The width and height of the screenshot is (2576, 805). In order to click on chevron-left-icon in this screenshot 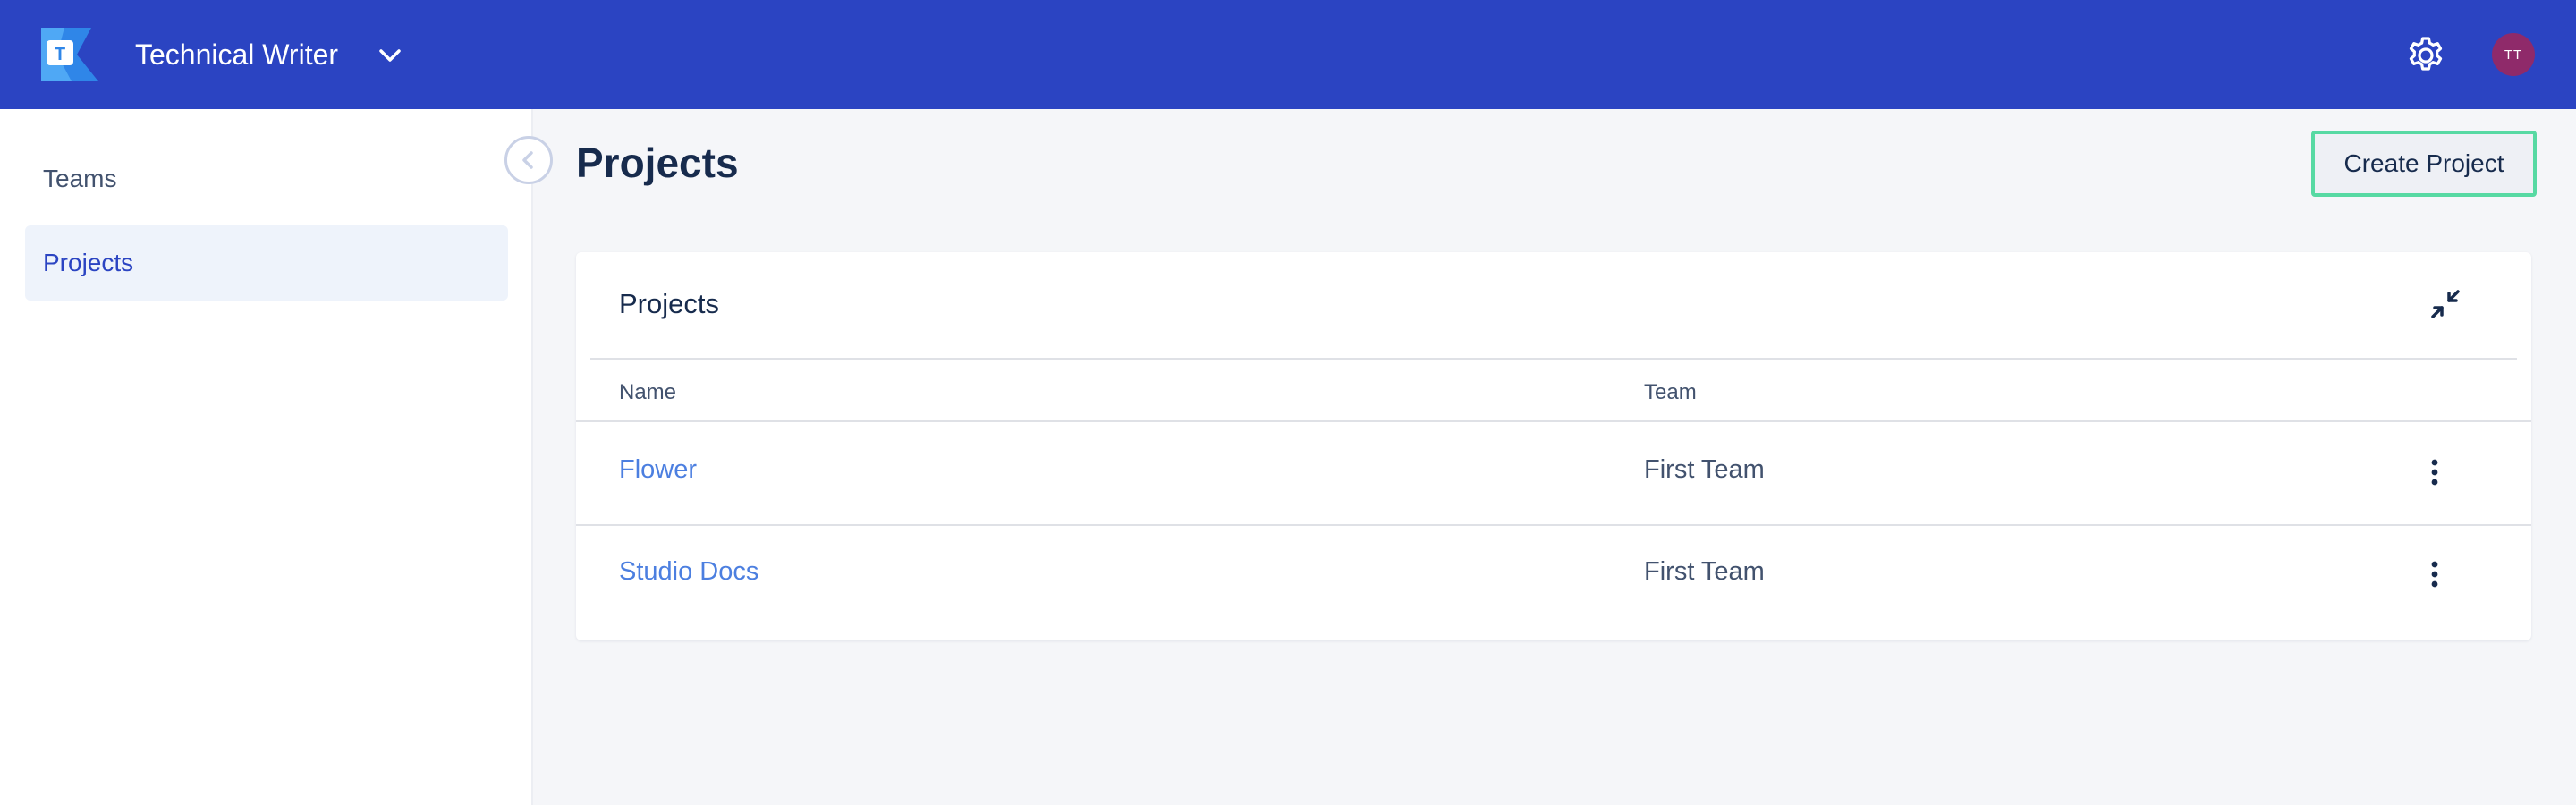, I will do `click(527, 160)`.